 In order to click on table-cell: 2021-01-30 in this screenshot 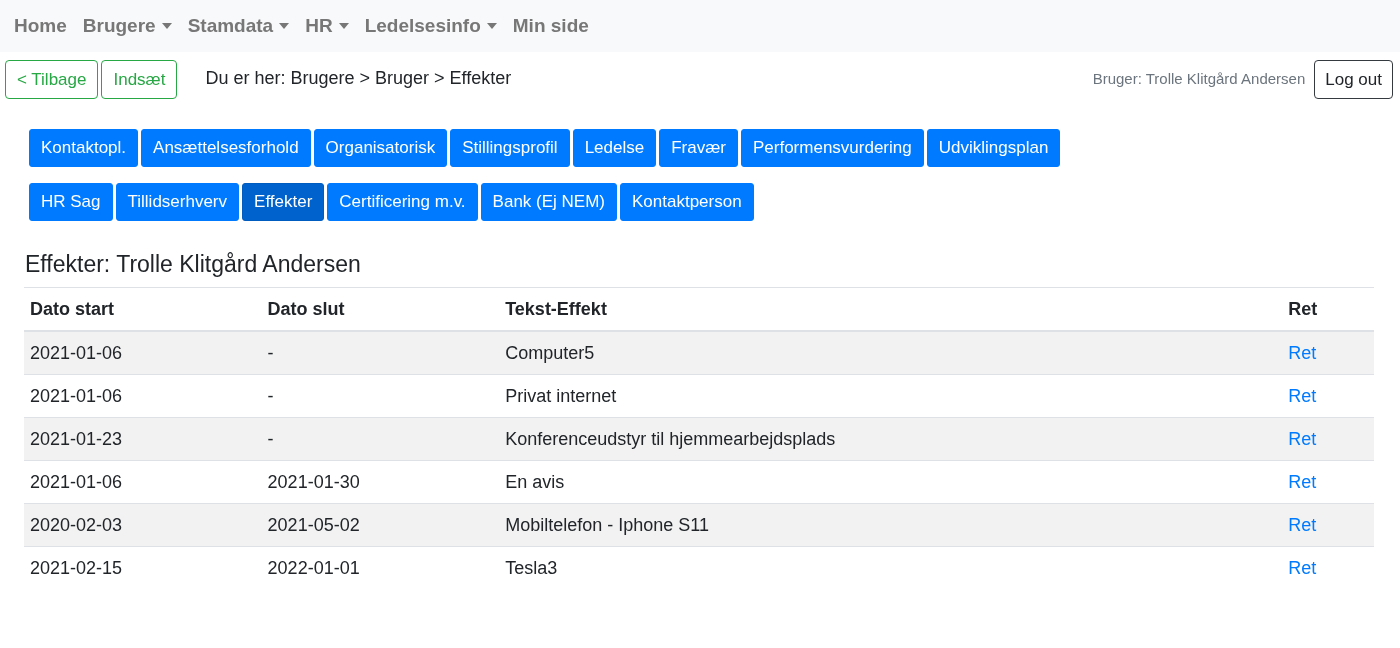, I will do `click(380, 482)`.